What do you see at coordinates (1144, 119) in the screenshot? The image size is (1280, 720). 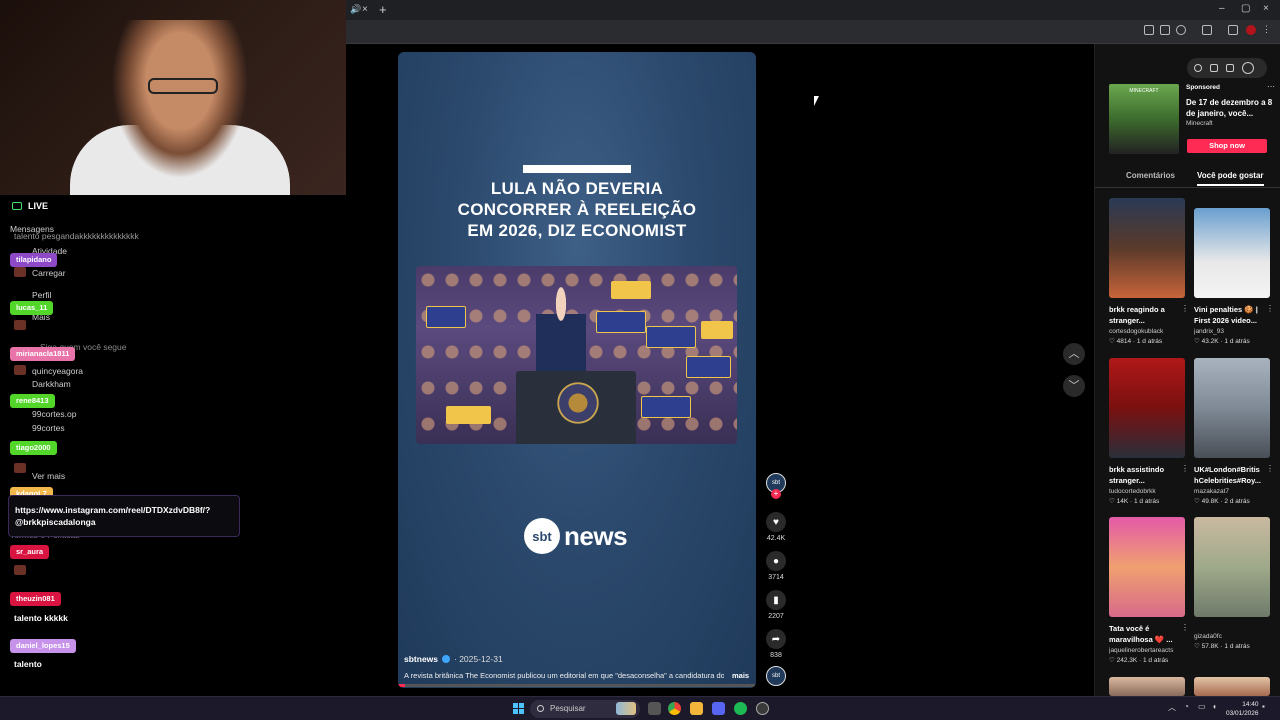 I see `ad-thumbnail: MINECRAFT` at bounding box center [1144, 119].